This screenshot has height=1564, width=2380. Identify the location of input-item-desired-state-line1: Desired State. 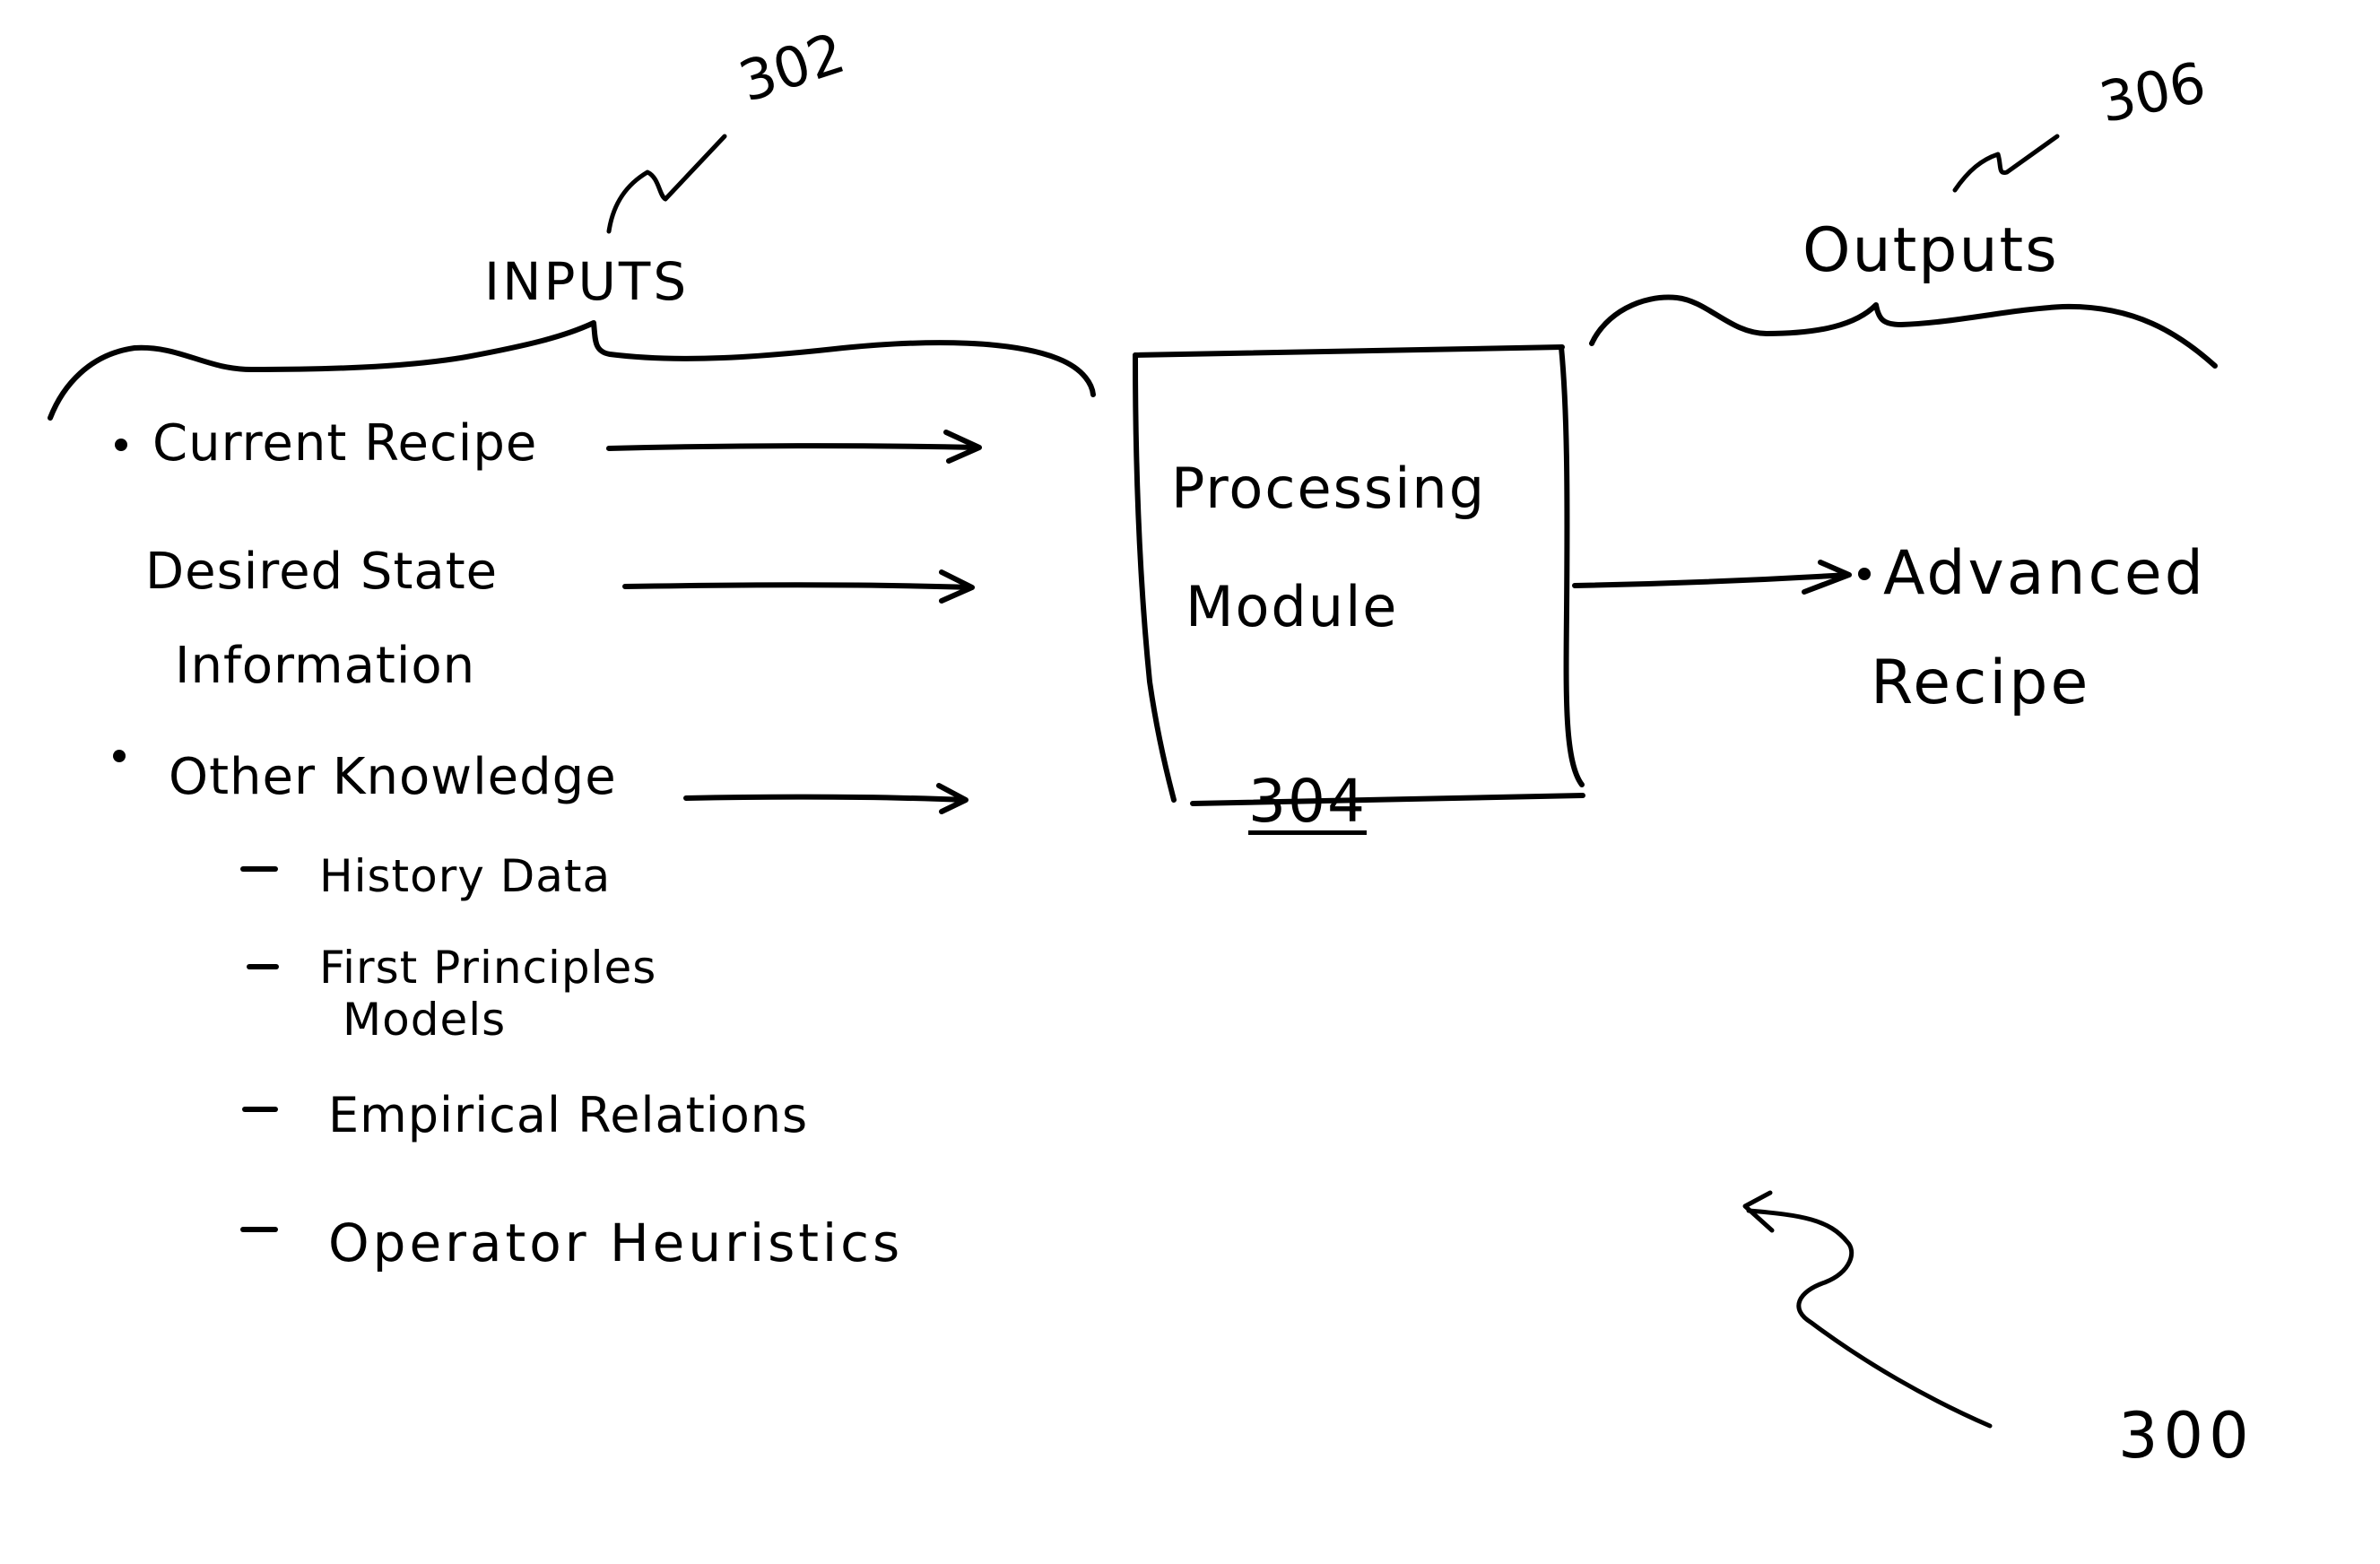
(322, 572).